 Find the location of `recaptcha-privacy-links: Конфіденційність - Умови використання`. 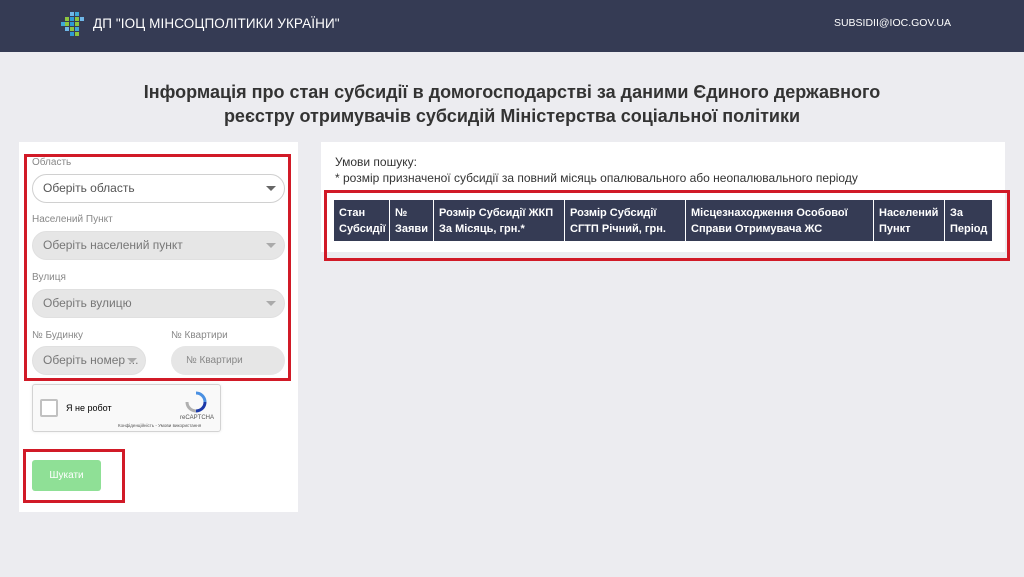

recaptcha-privacy-links: Конфіденційність - Умови використання is located at coordinates (159, 425).